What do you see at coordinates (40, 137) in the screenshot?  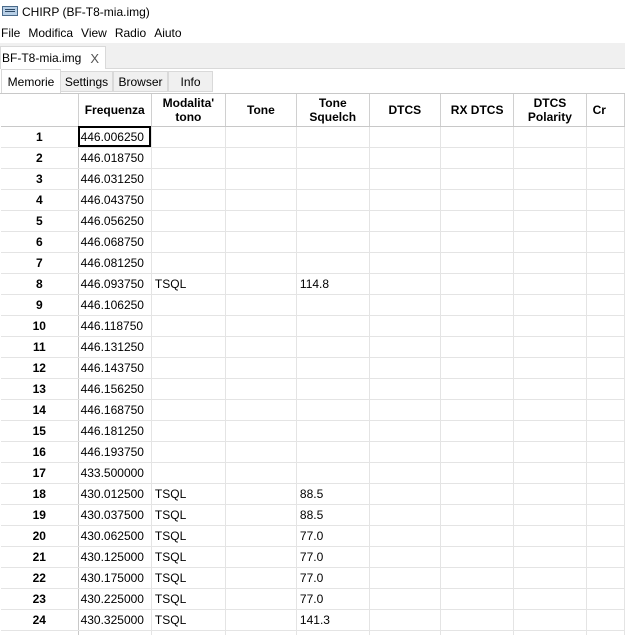 I see `row-number: 1` at bounding box center [40, 137].